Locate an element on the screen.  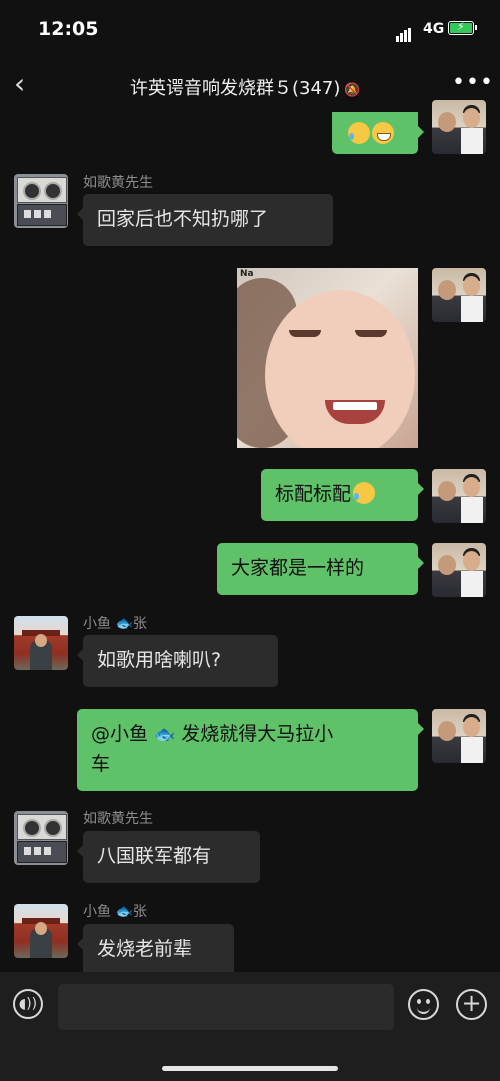
voice-icon: ◖)) is located at coordinates (28, 1004).